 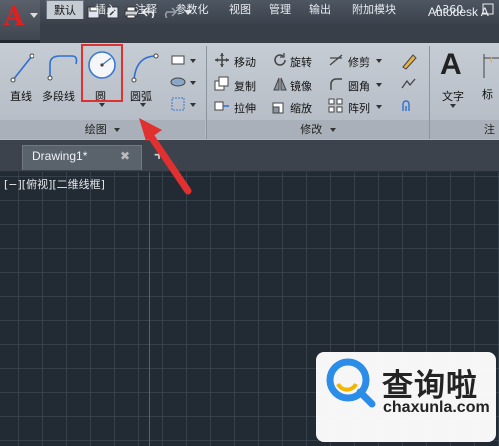 I want to click on dimension-tool: 标, so click(x=490, y=76).